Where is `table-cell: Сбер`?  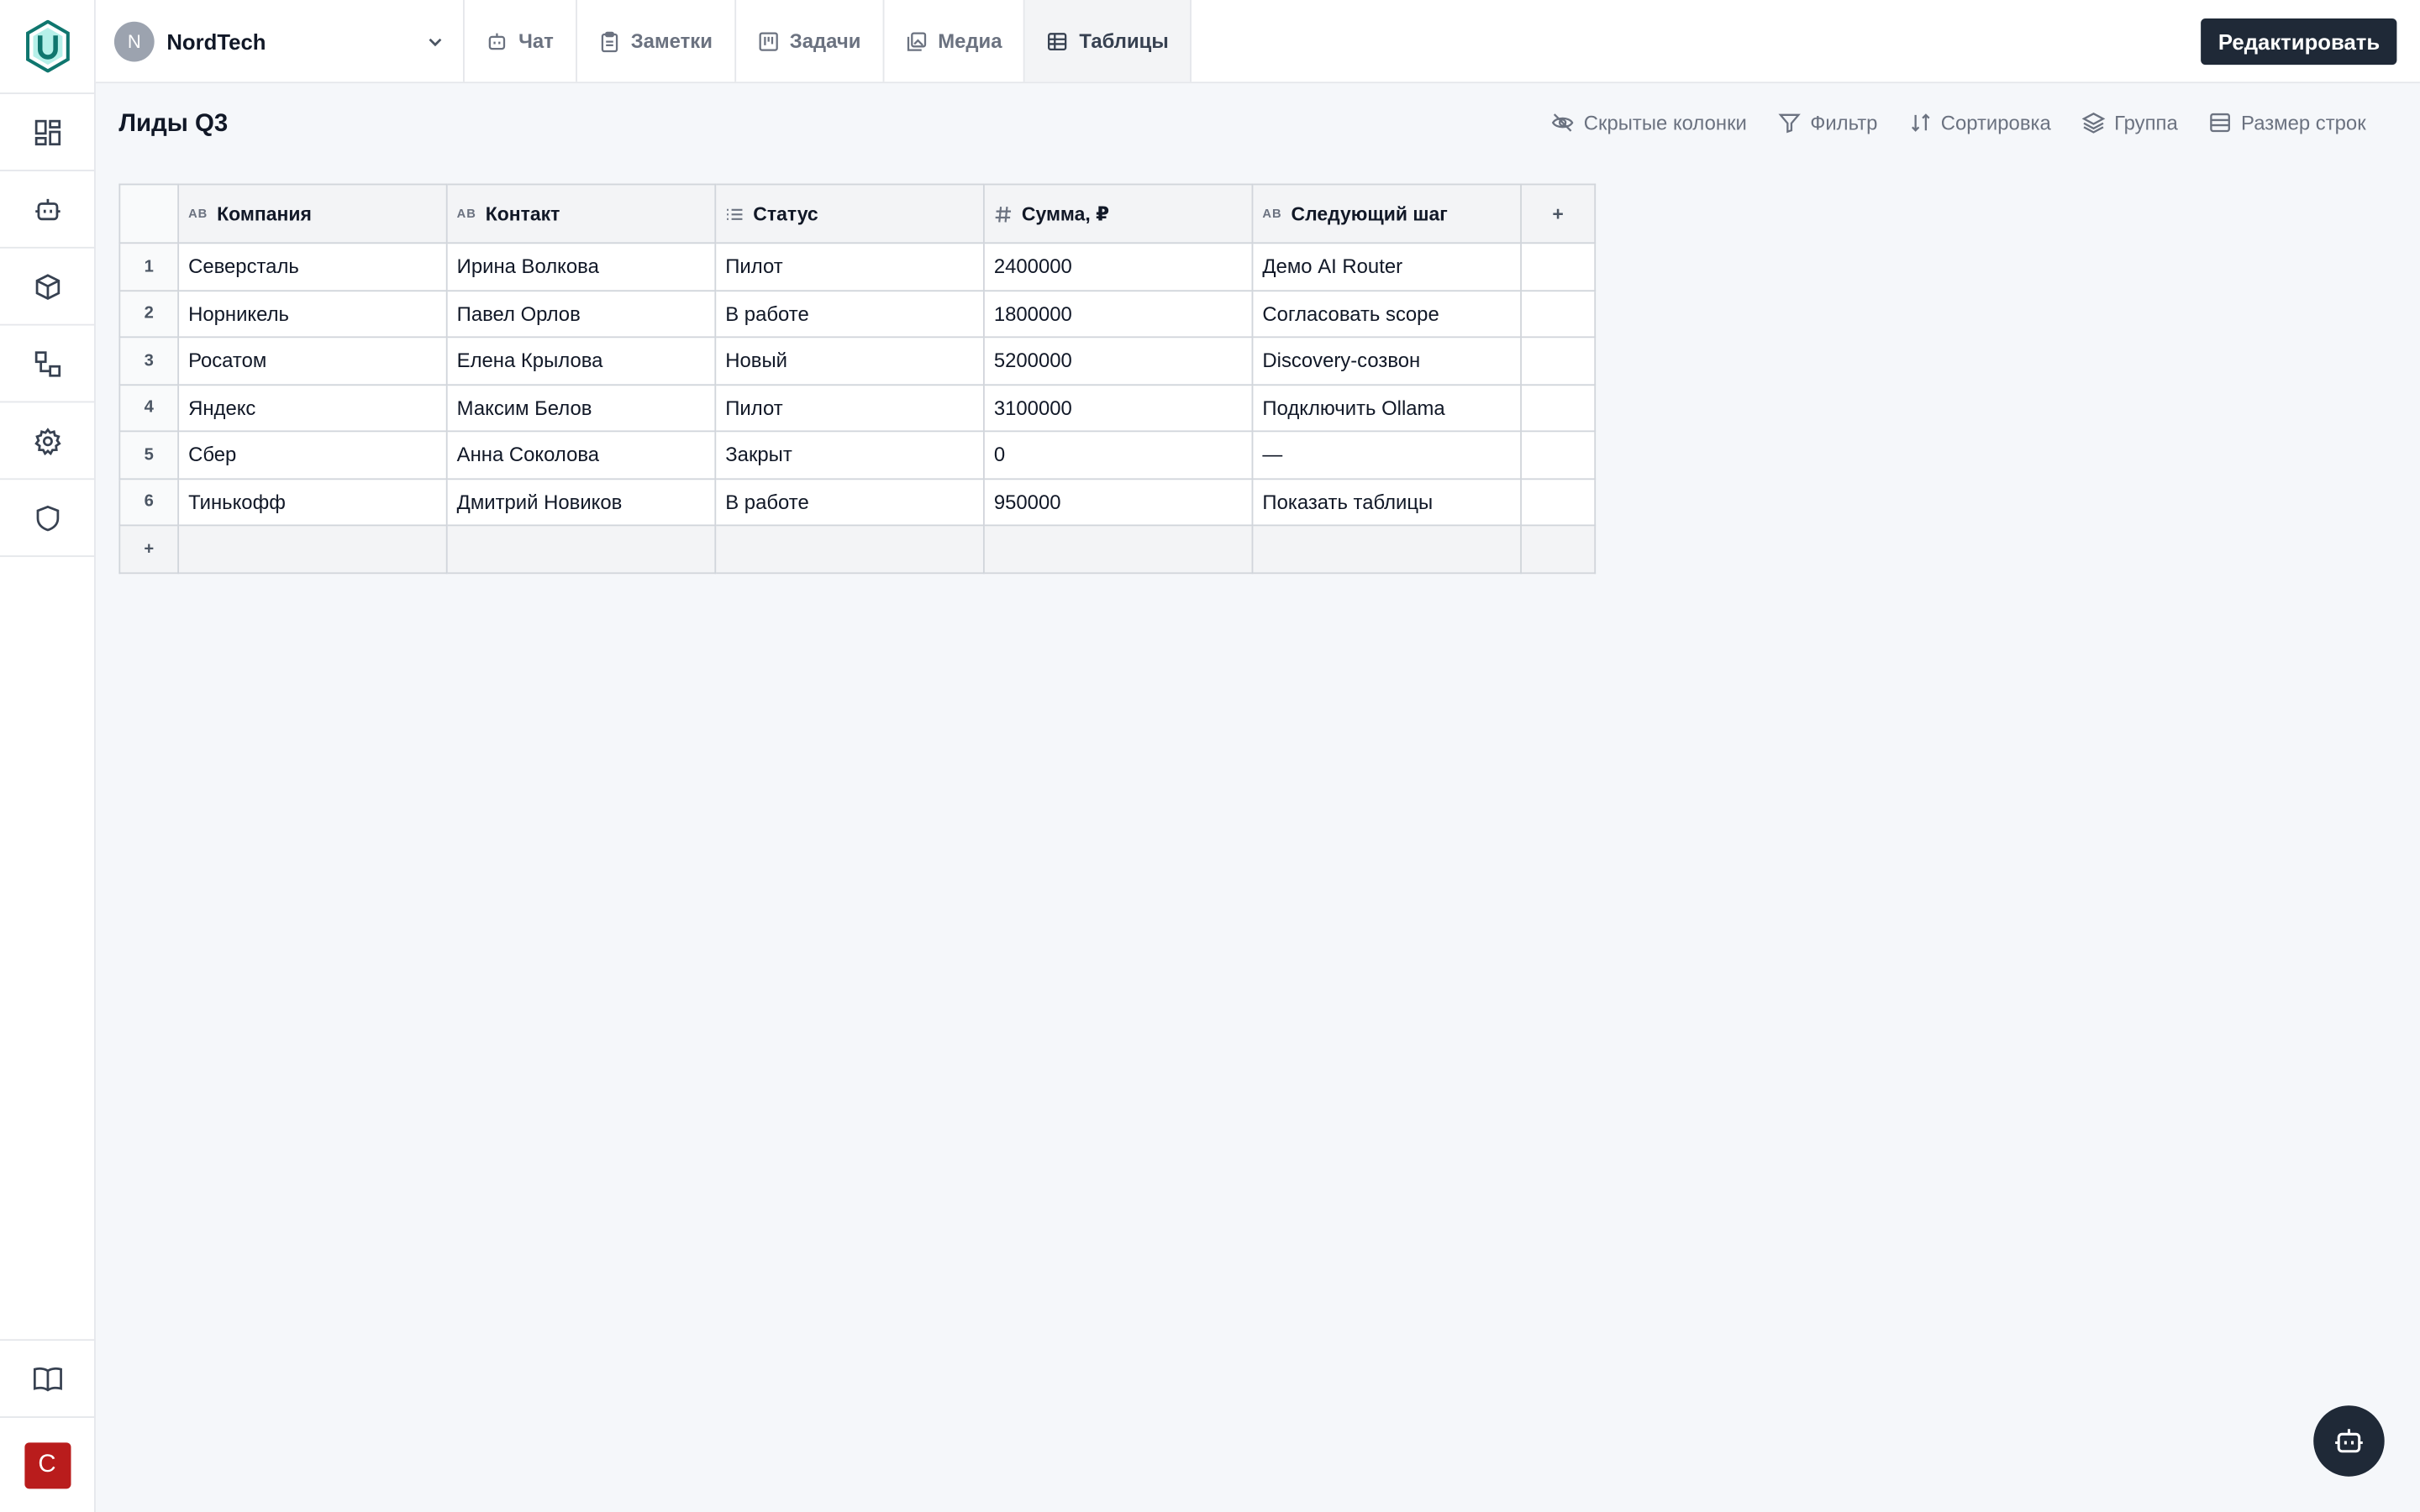
table-cell: Сбер is located at coordinates (313, 455).